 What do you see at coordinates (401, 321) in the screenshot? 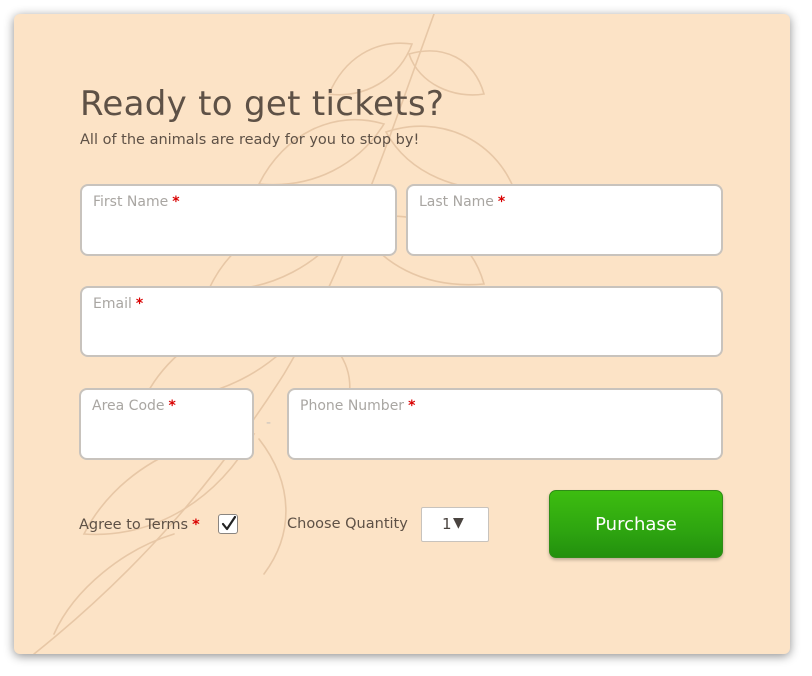
I see `email-field: Email *` at bounding box center [401, 321].